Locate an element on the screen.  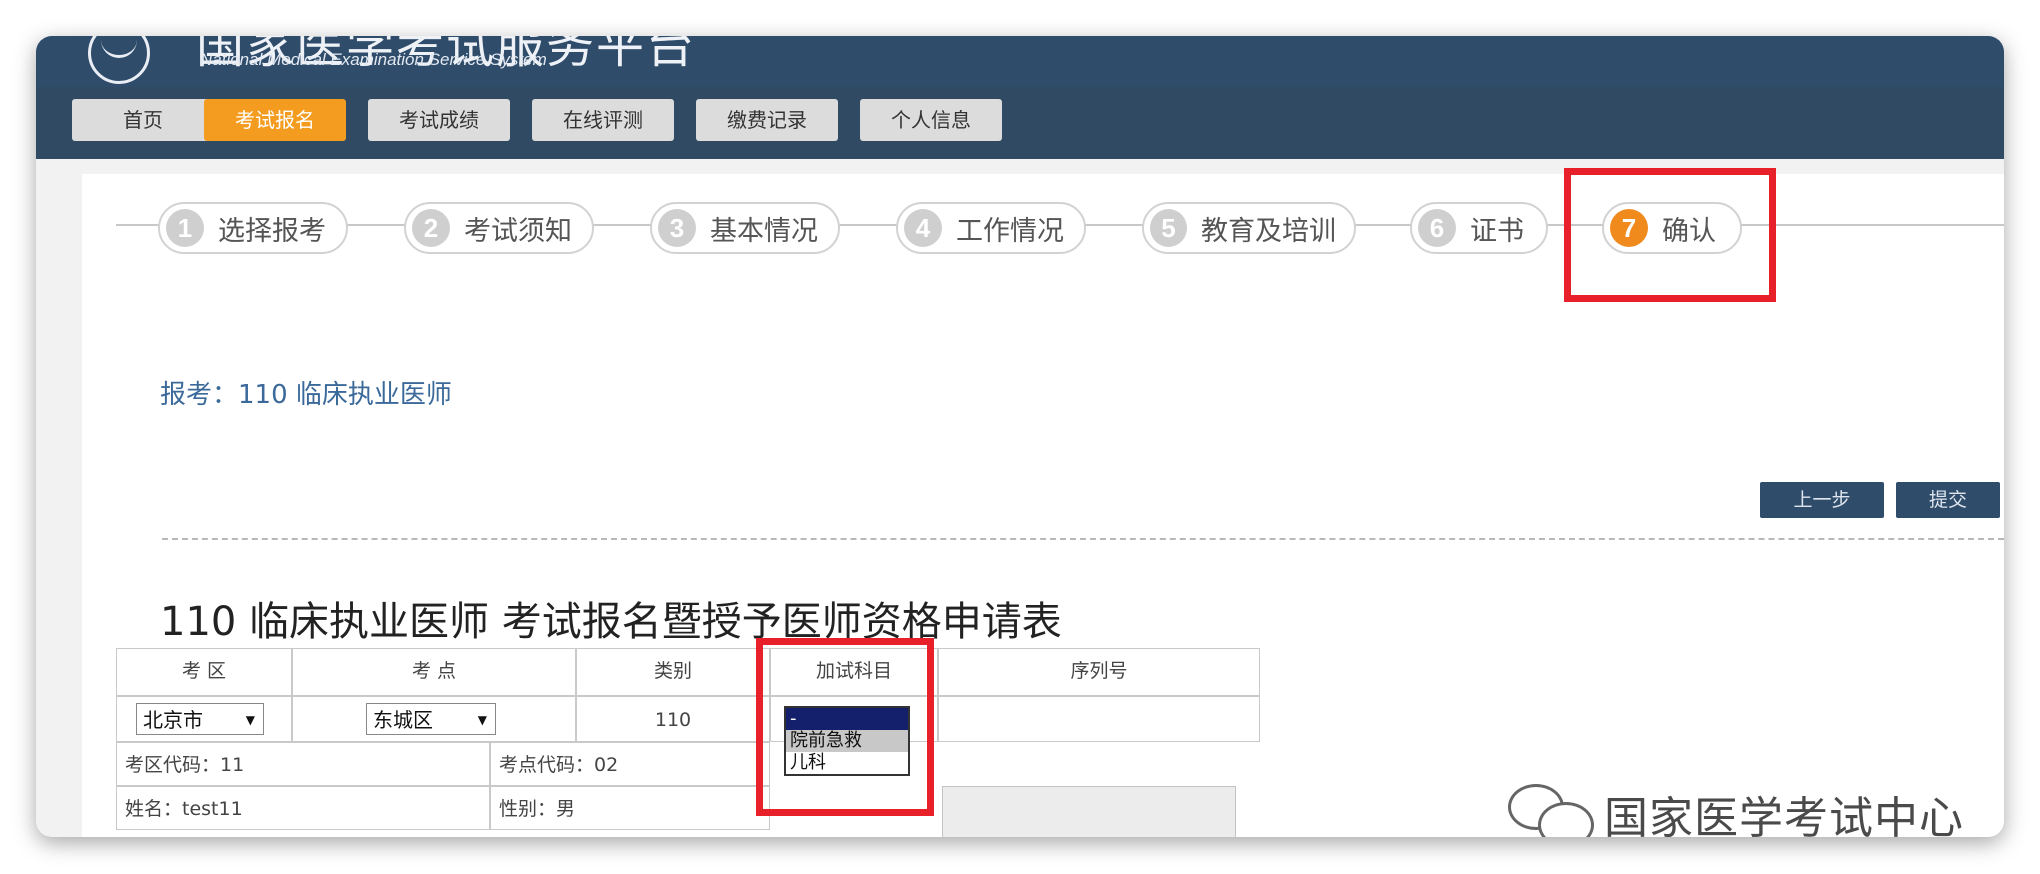
step-2: 2 考试须知 is located at coordinates (499, 228).